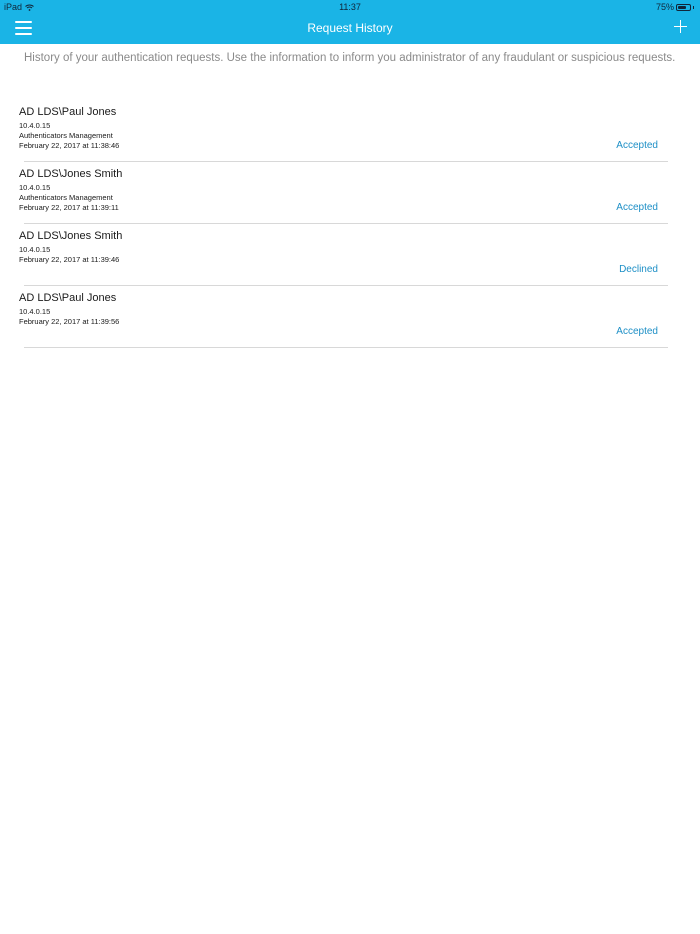 This screenshot has width=700, height=934. I want to click on nav-bar: Request History, so click(350, 29).